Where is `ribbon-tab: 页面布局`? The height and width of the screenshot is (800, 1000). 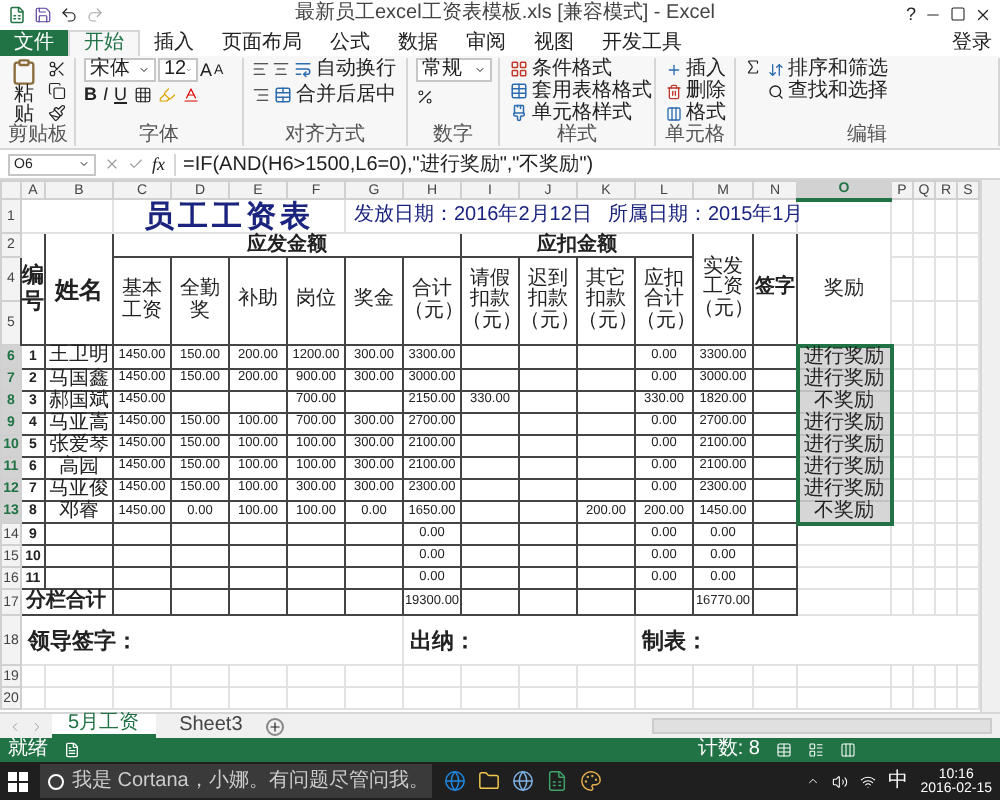 ribbon-tab: 页面布局 is located at coordinates (262, 43).